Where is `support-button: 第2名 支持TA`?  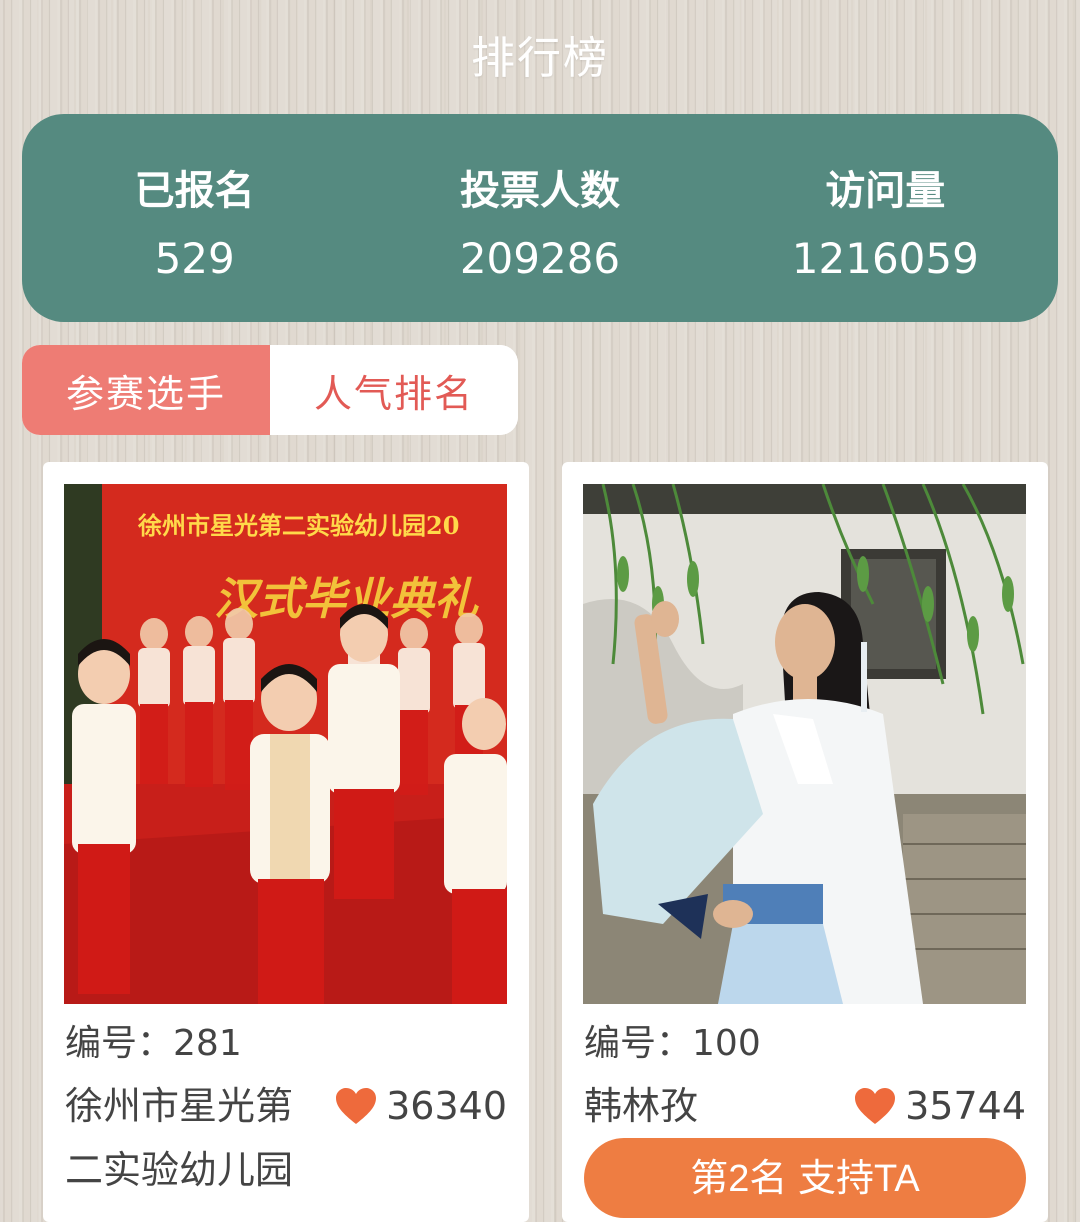 support-button: 第2名 支持TA is located at coordinates (805, 1178).